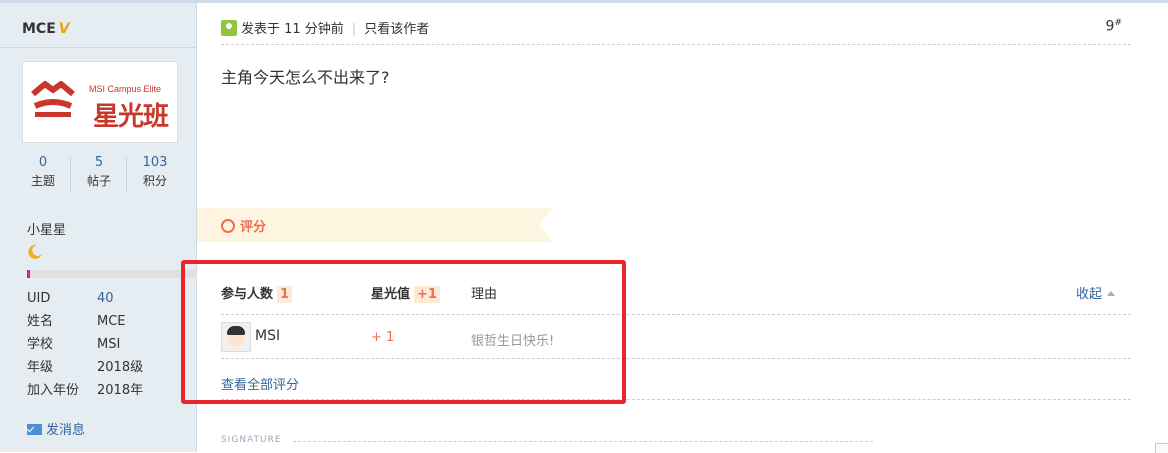  I want to click on stat-posts: 5 帖子, so click(99, 172).